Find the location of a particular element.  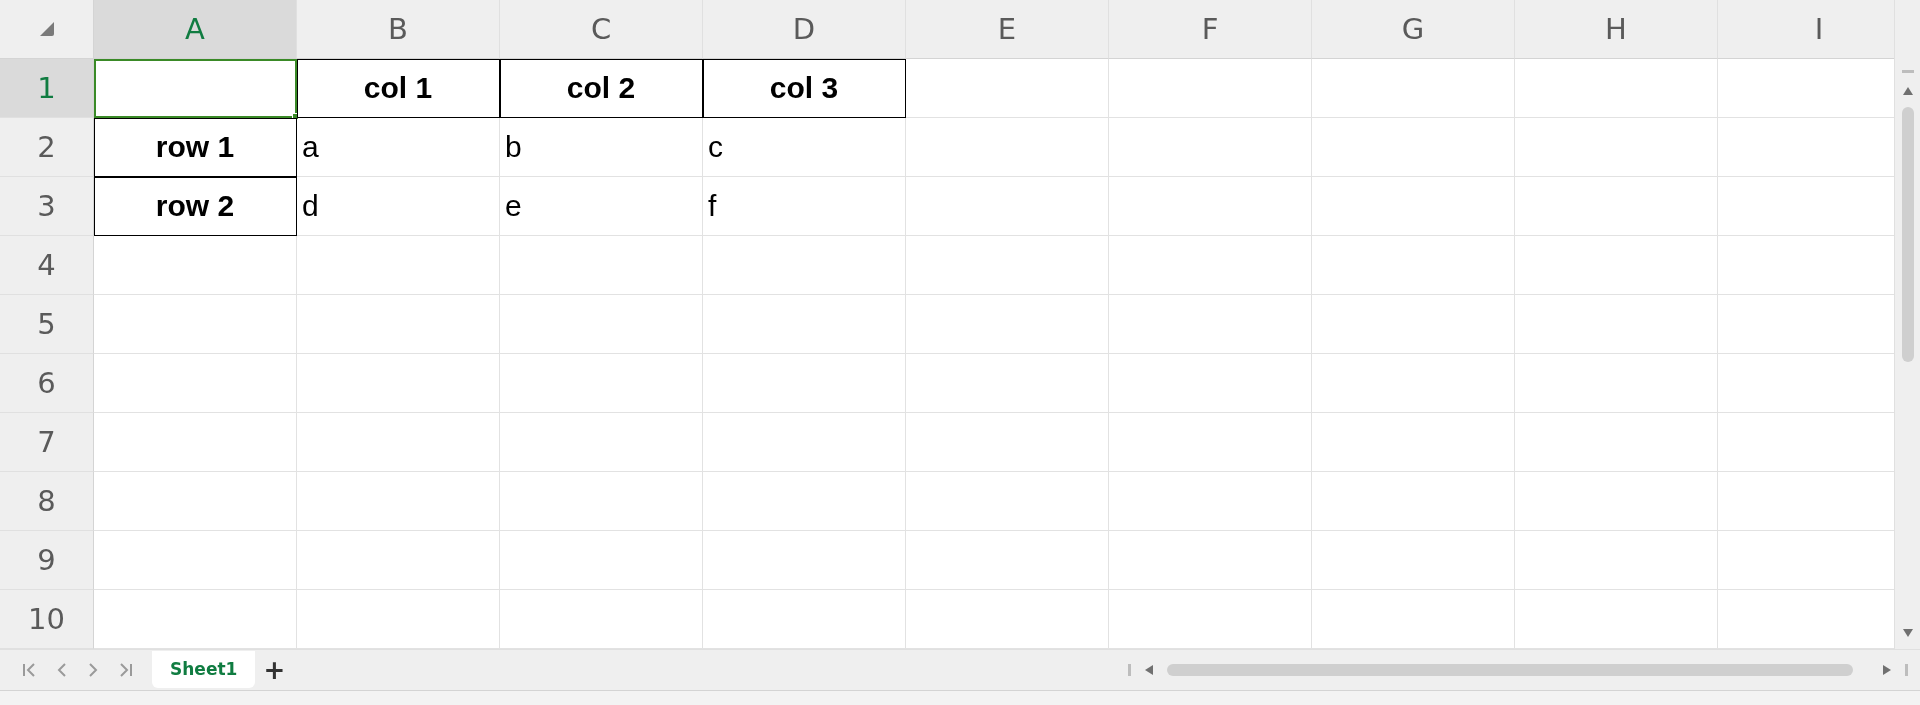

table-cell: f is located at coordinates (804, 206).